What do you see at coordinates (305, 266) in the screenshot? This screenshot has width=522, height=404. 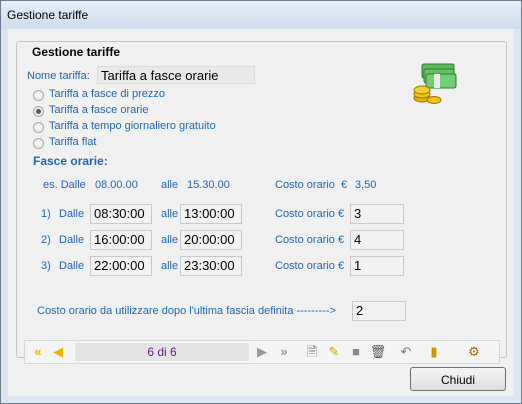 I see `band-3-cost-label: Costo orario` at bounding box center [305, 266].